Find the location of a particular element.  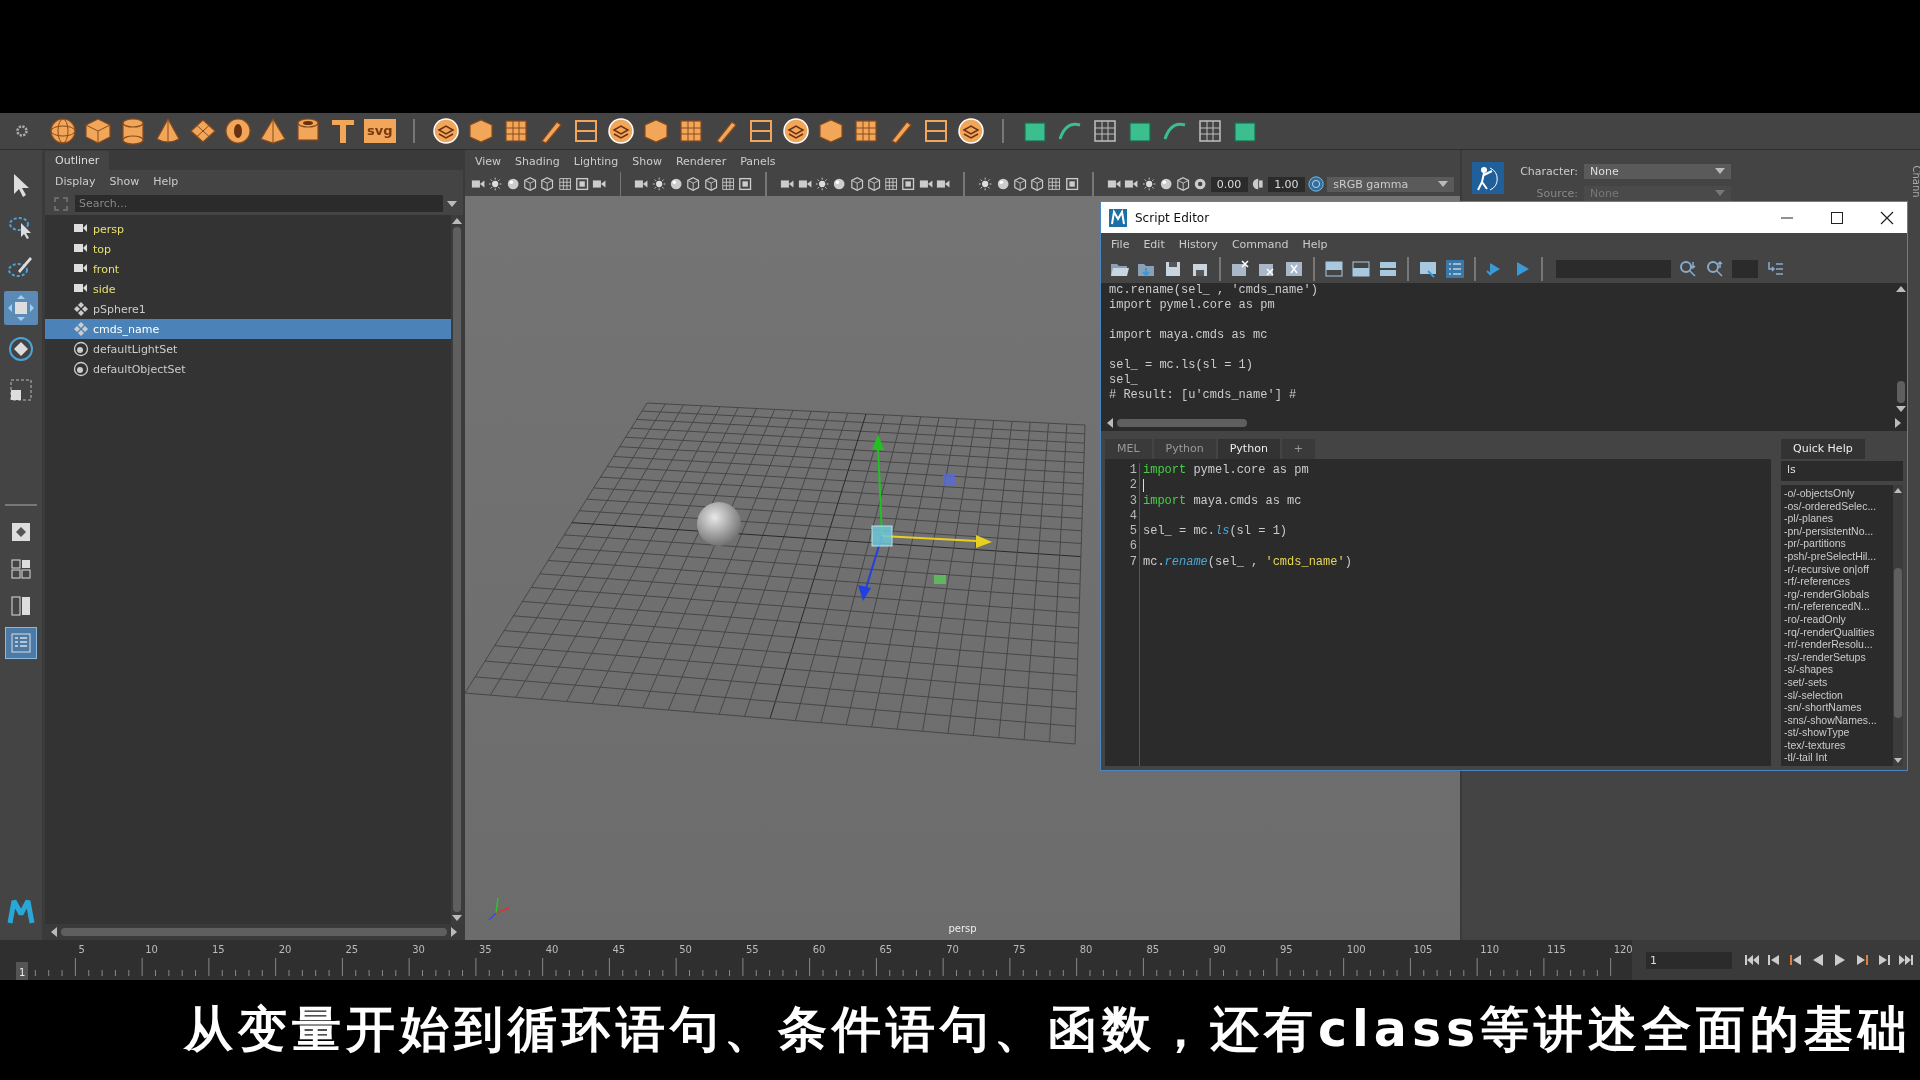

menu-item: Display is located at coordinates (75, 181).